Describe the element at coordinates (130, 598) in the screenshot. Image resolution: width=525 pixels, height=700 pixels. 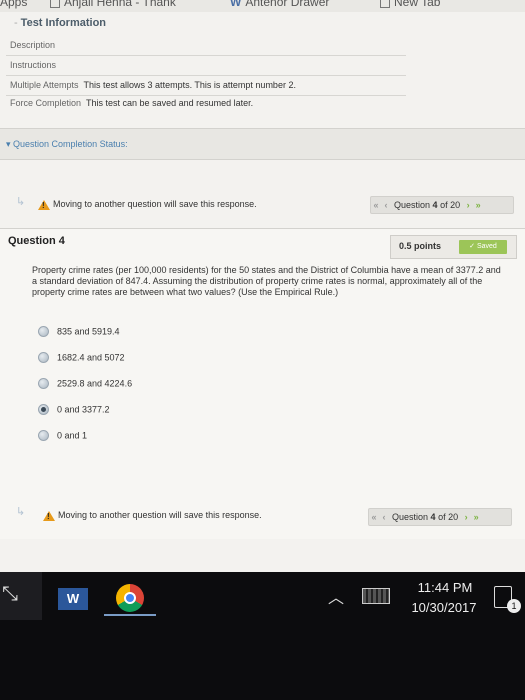
I see `chrome-icon` at that location.